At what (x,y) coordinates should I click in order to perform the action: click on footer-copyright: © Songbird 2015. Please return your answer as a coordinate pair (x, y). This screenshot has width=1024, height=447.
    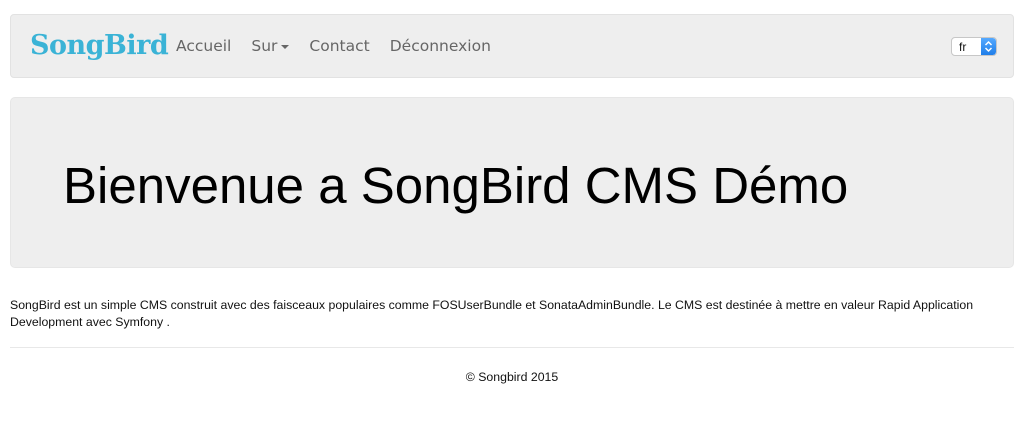
    Looking at the image, I should click on (512, 377).